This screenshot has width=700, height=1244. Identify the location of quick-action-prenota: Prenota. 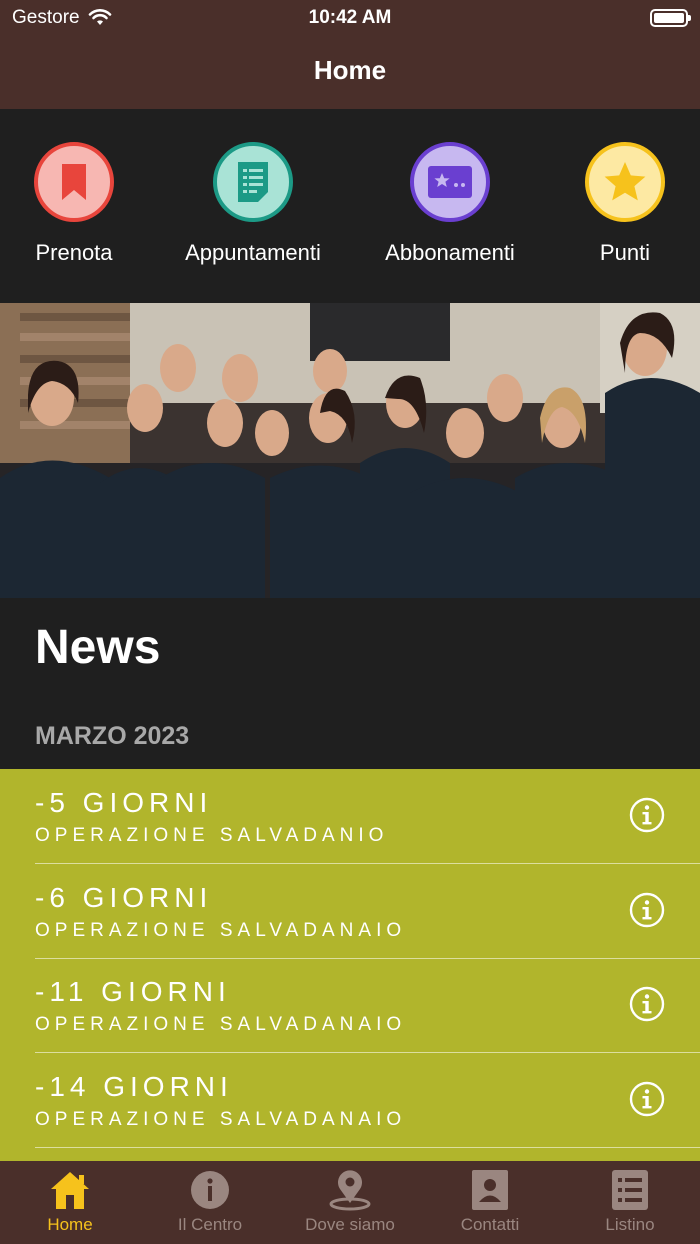
(87, 204).